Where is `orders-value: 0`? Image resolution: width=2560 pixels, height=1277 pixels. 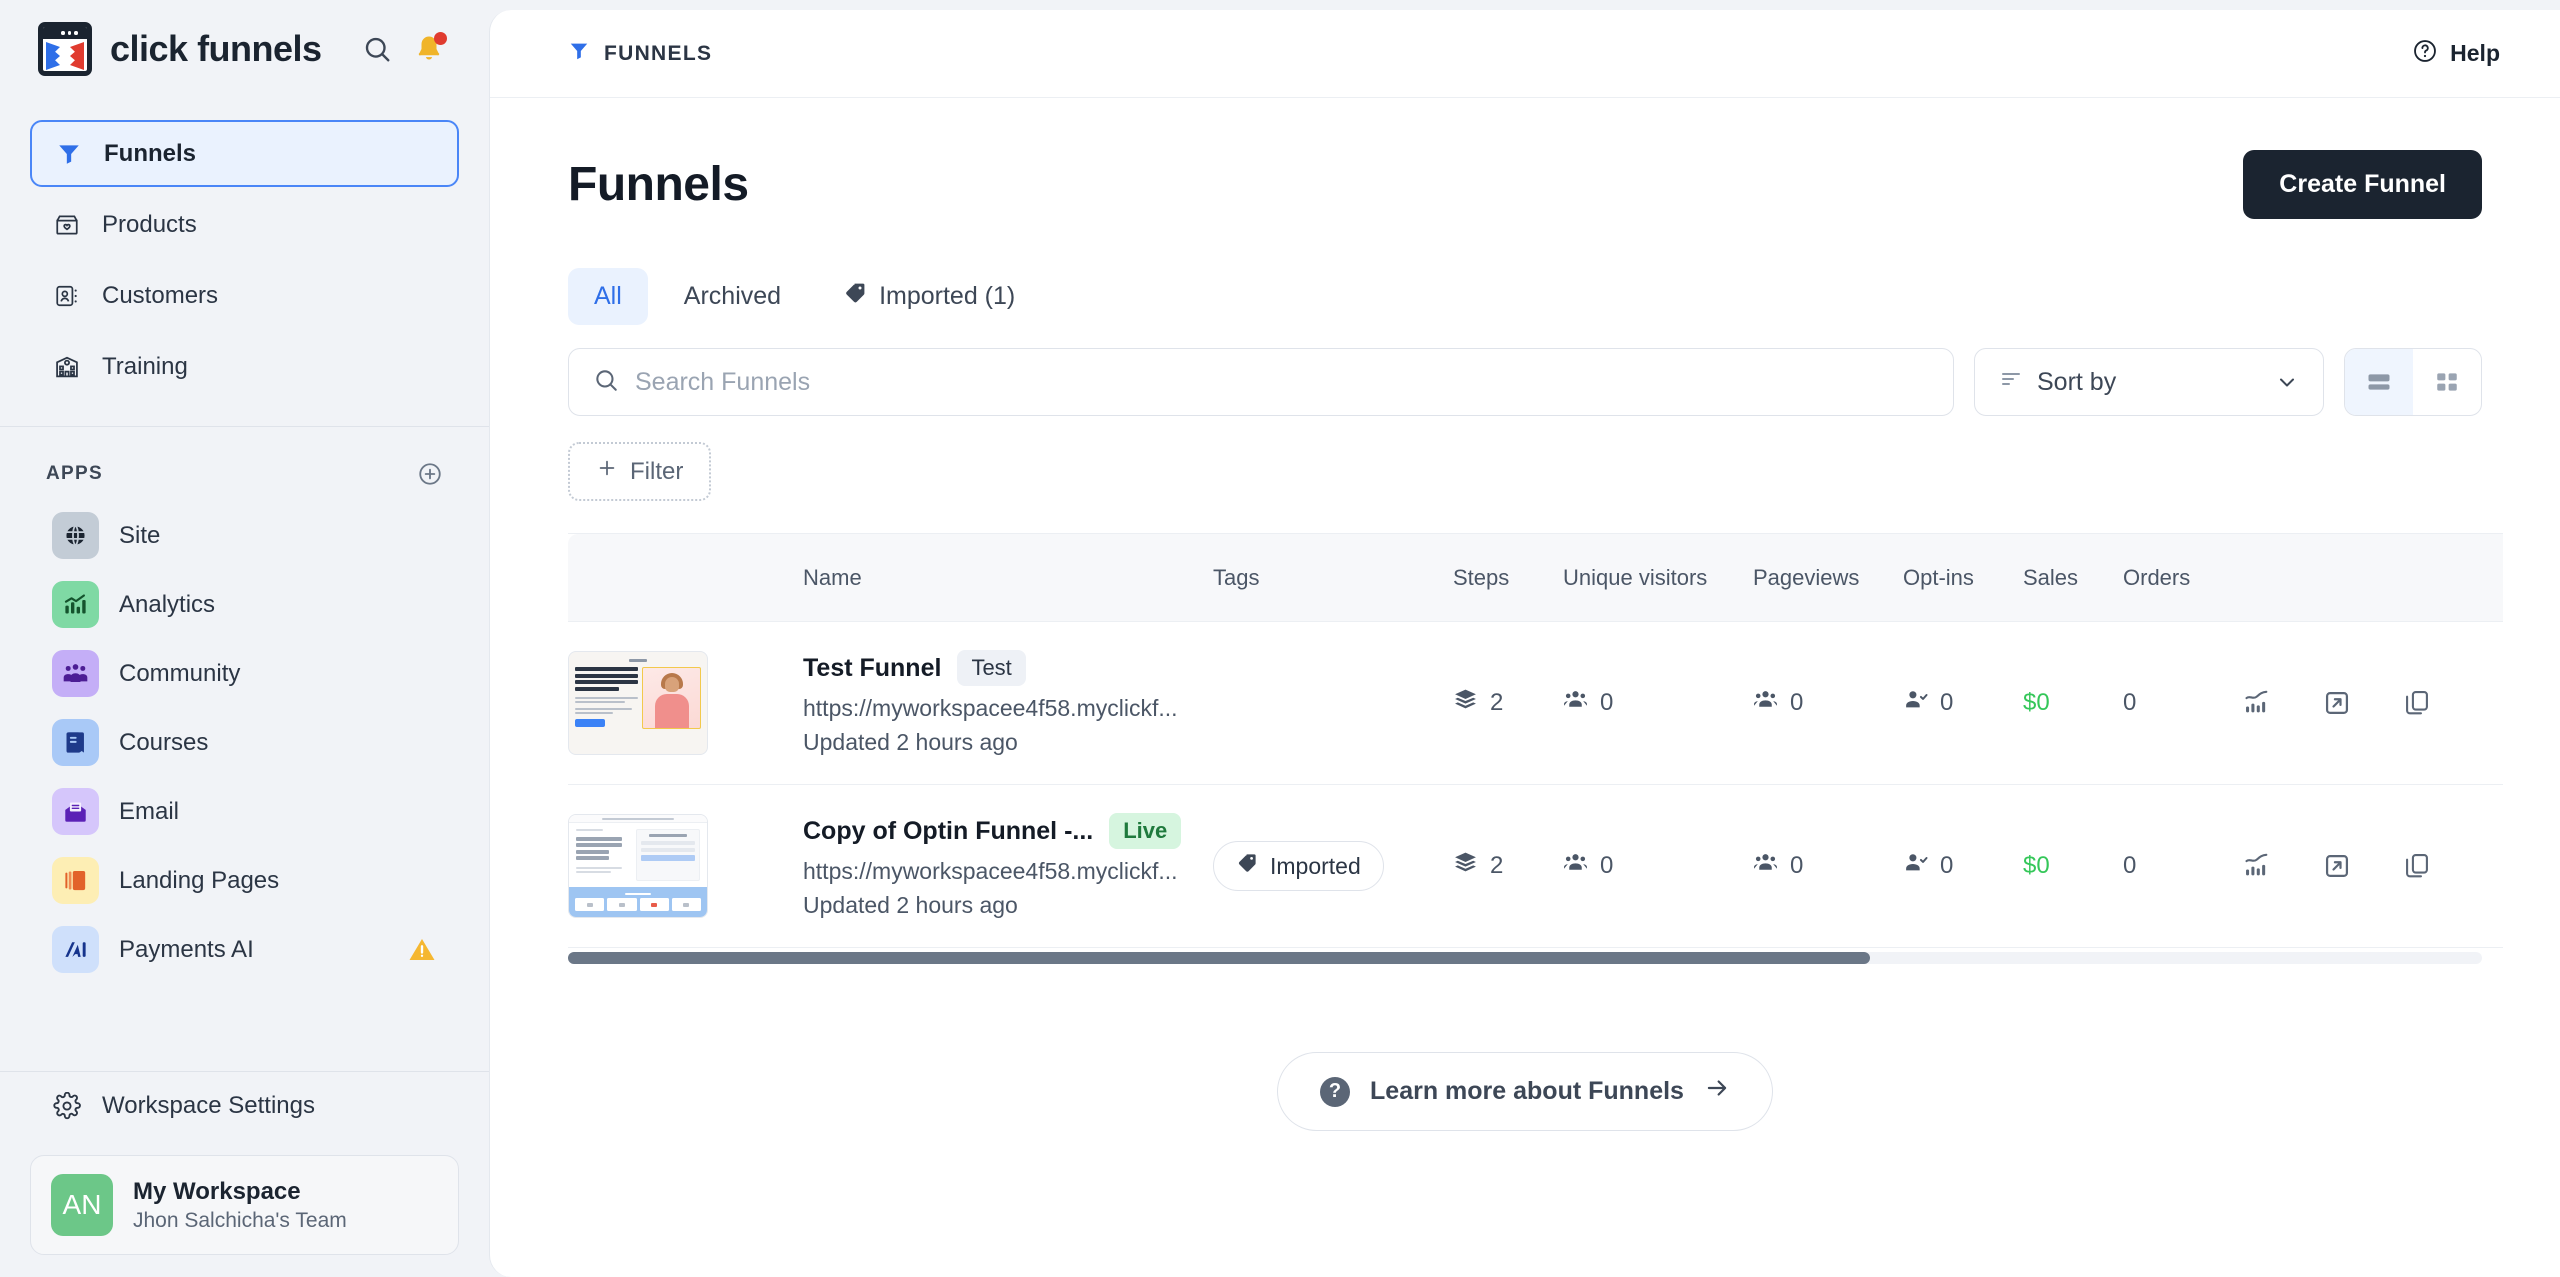 orders-value: 0 is located at coordinates (2130, 702).